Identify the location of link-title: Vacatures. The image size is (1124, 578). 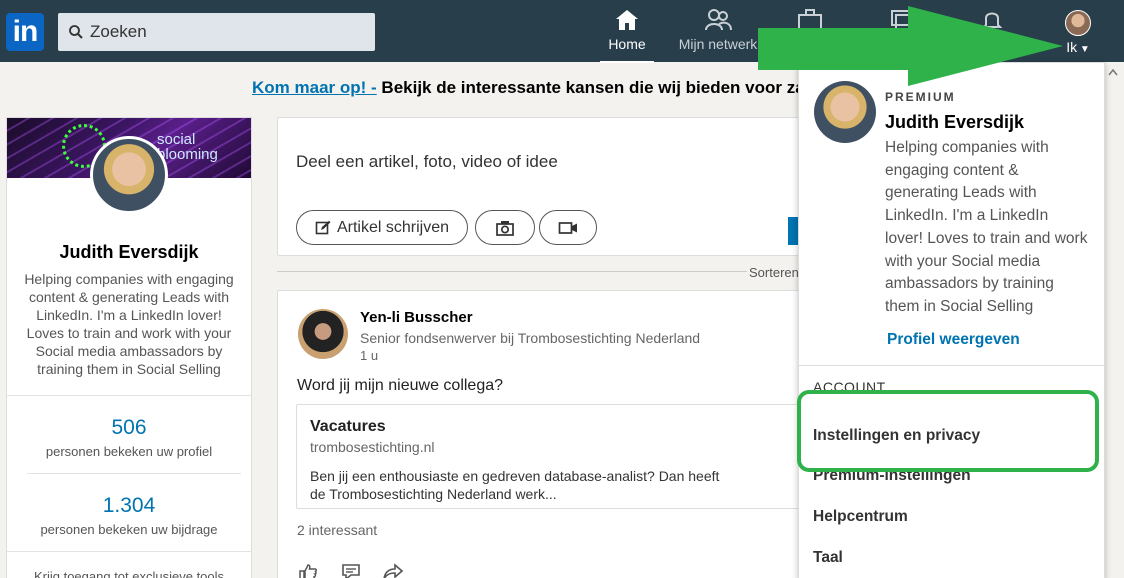
(348, 426).